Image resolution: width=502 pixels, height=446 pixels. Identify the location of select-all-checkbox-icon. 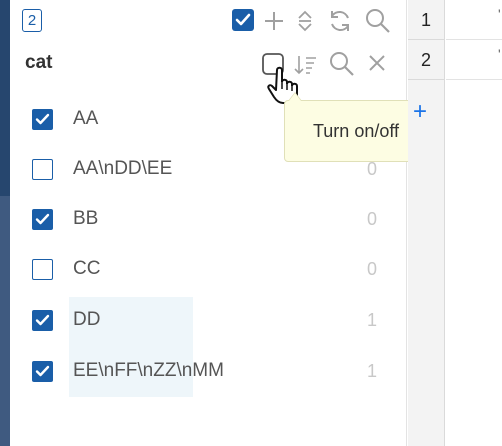
(243, 20).